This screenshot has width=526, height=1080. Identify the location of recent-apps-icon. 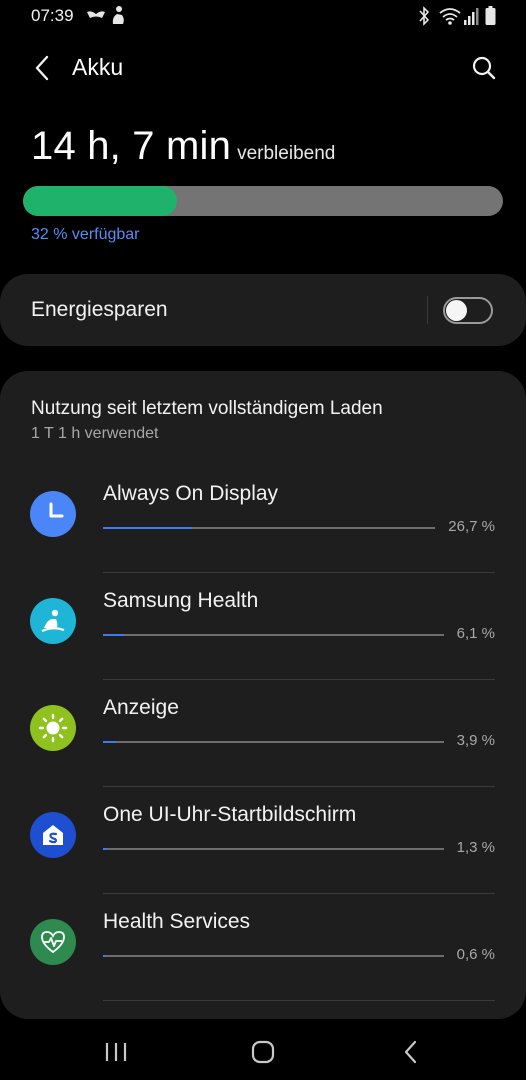
(116, 1052).